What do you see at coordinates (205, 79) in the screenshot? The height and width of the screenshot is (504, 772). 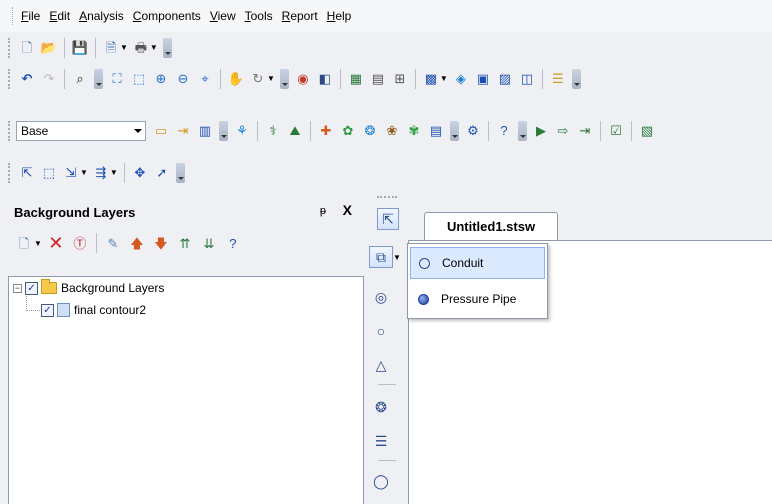 I see `zoom-previous-icon: ⌖` at bounding box center [205, 79].